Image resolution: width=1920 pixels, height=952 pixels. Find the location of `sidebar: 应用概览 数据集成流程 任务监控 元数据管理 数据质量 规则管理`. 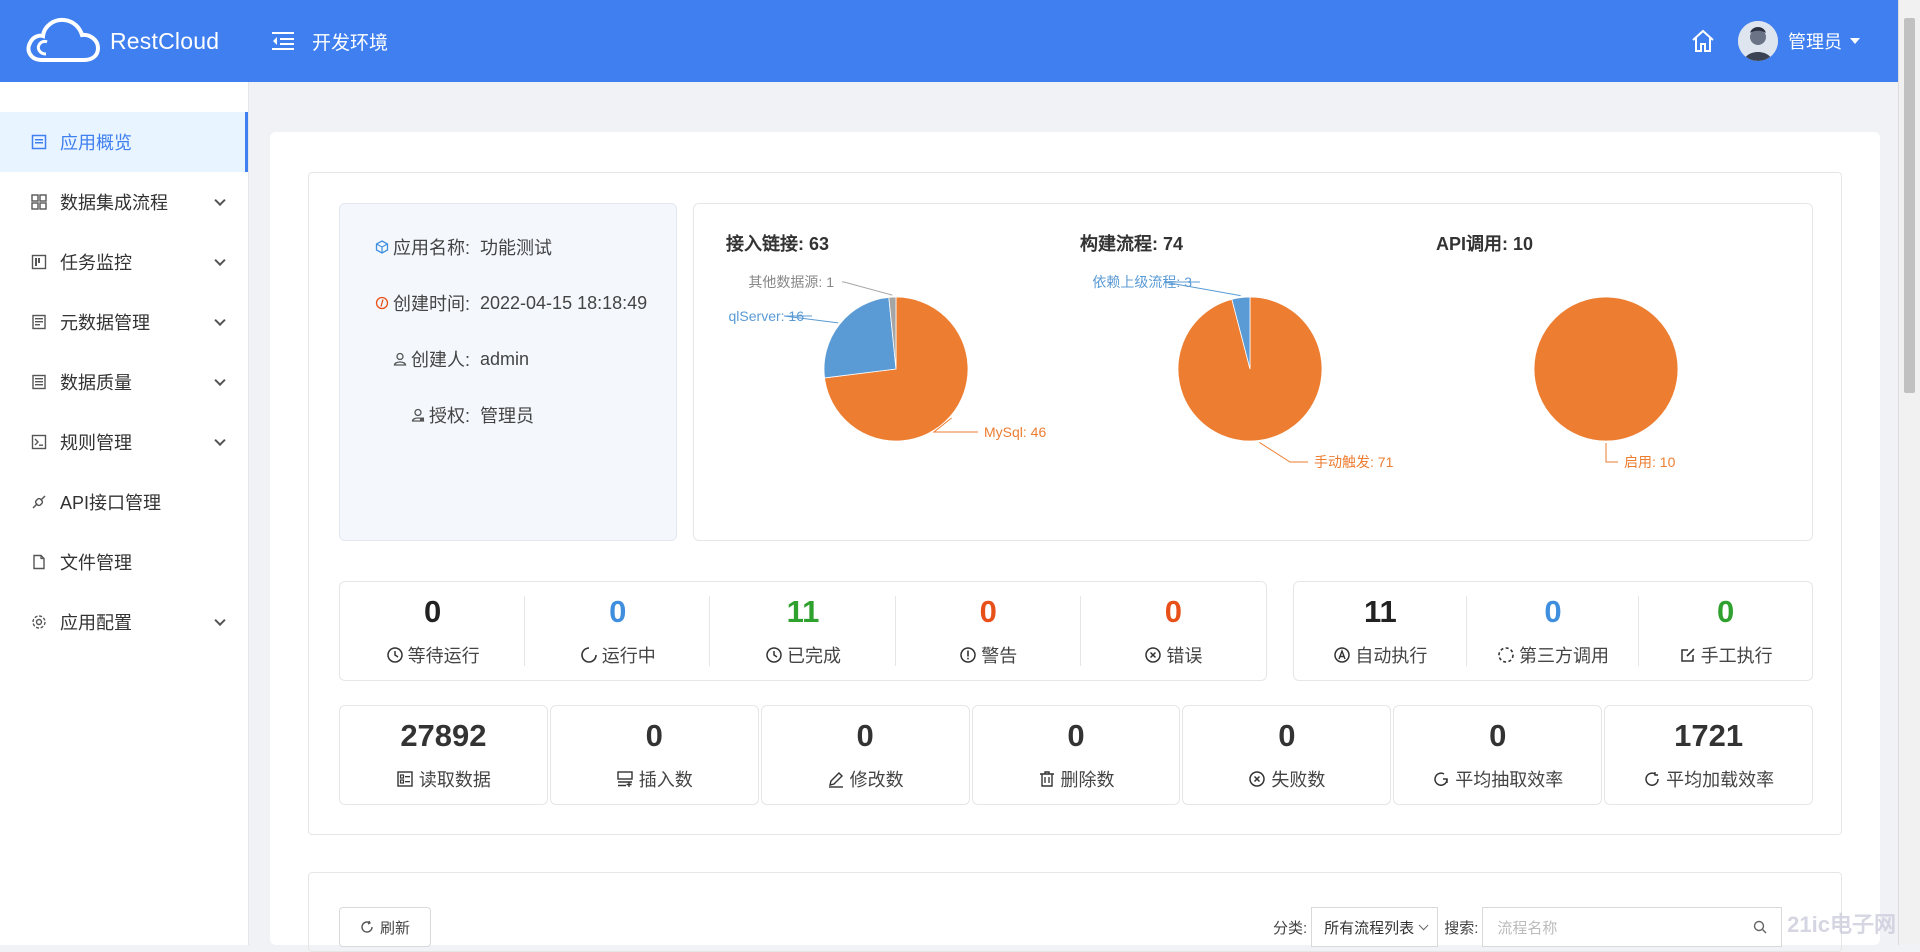

sidebar: 应用概览 数据集成流程 任务监控 元数据管理 数据质量 规则管理 is located at coordinates (124, 513).